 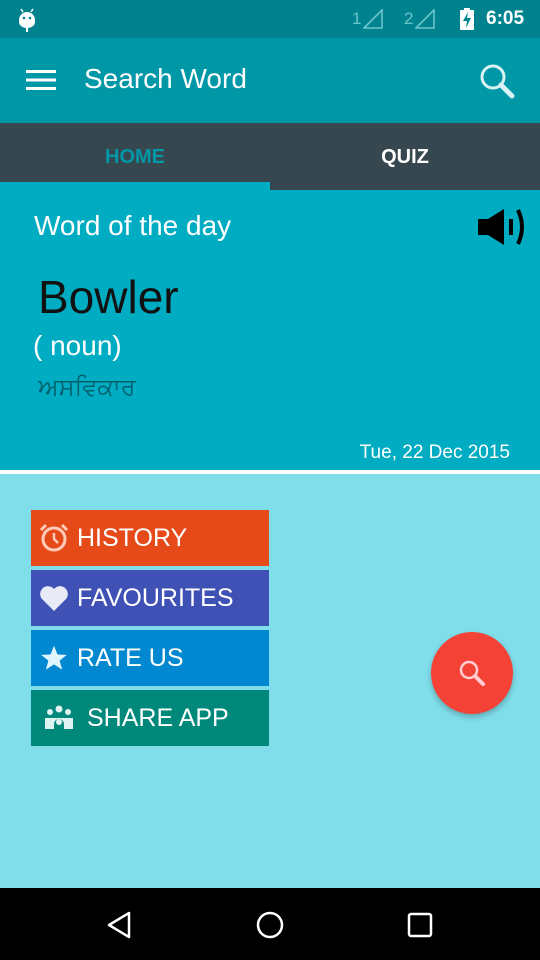 I want to click on history-button: HISTORY, so click(x=150, y=538).